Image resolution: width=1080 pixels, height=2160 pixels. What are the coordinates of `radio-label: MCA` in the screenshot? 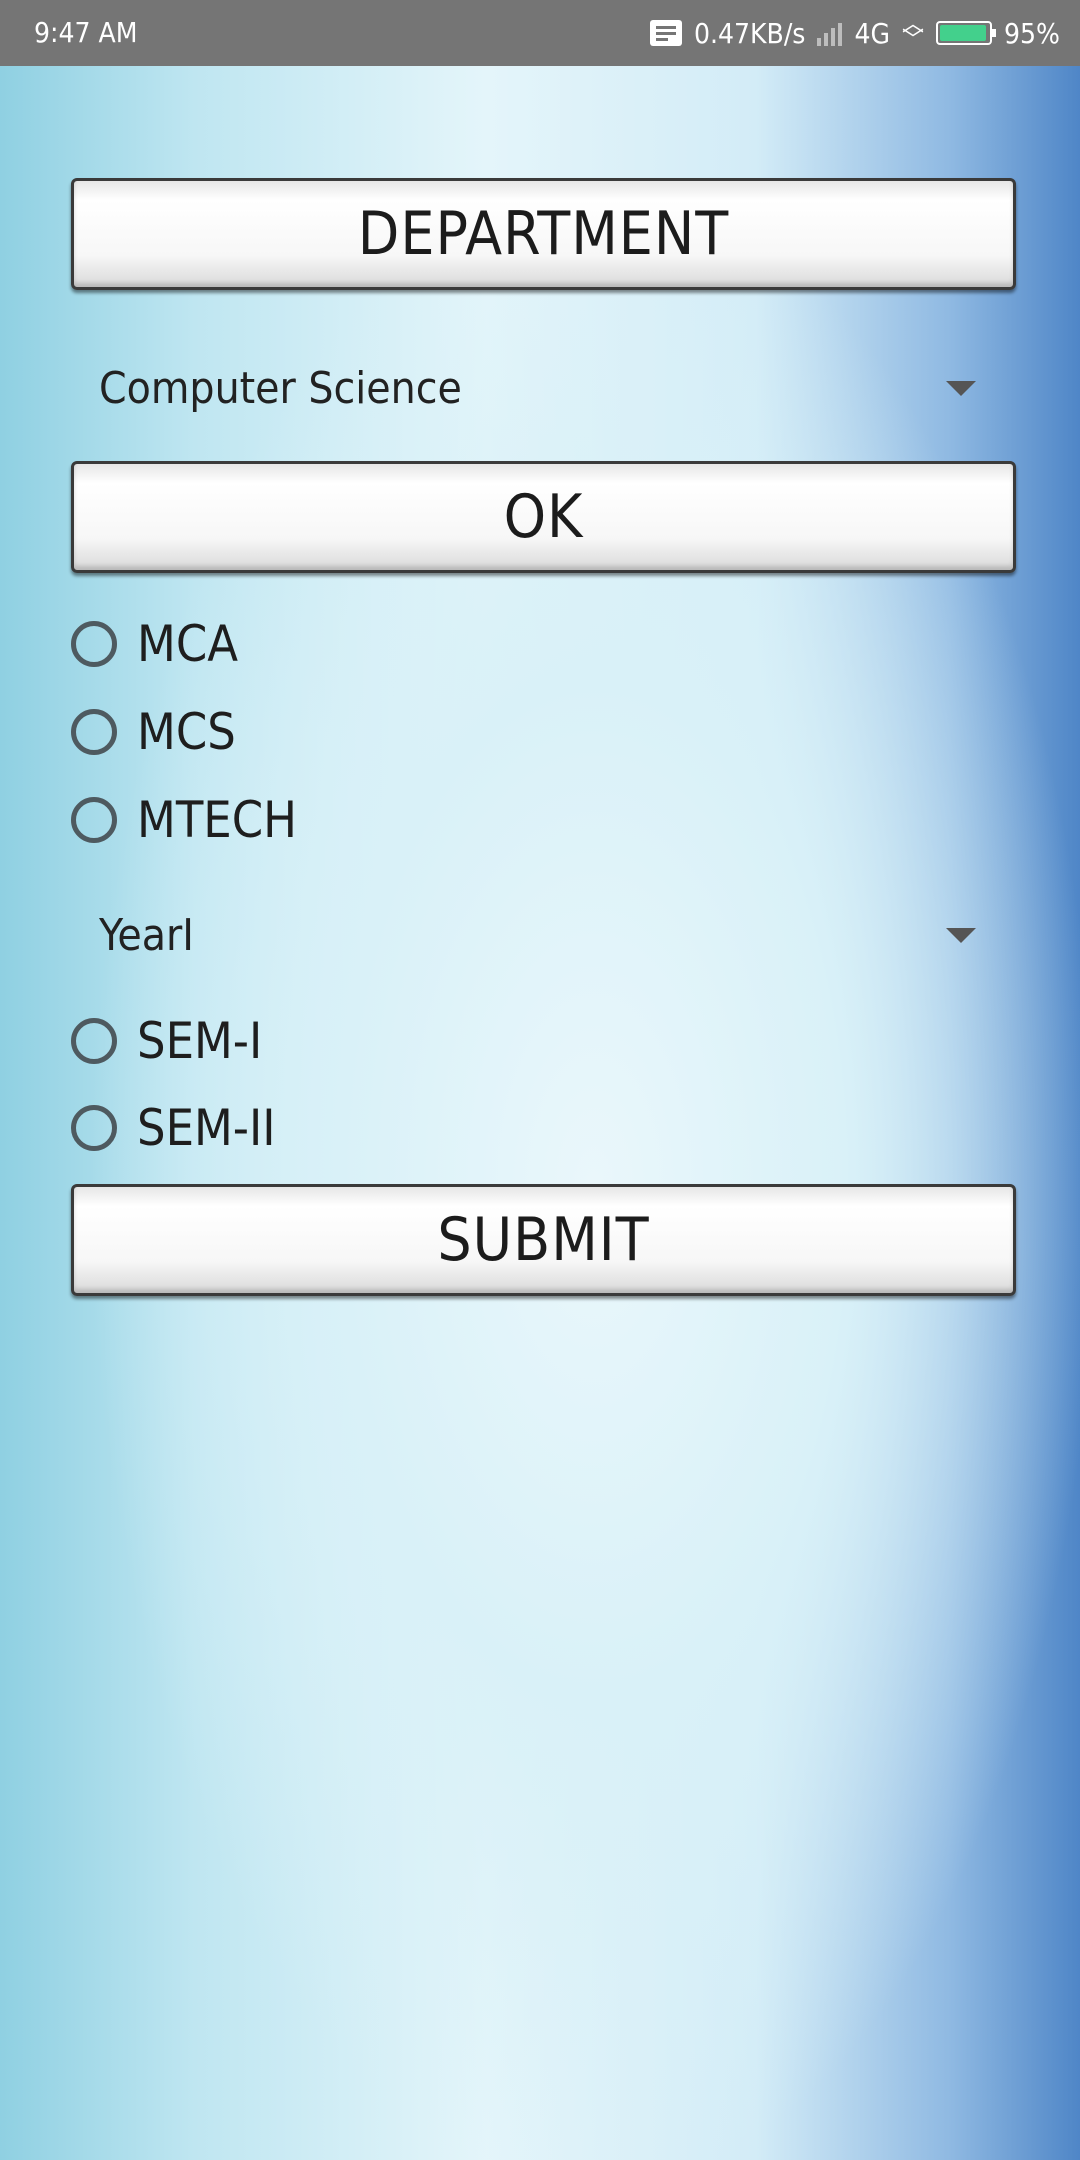 It's located at (188, 644).